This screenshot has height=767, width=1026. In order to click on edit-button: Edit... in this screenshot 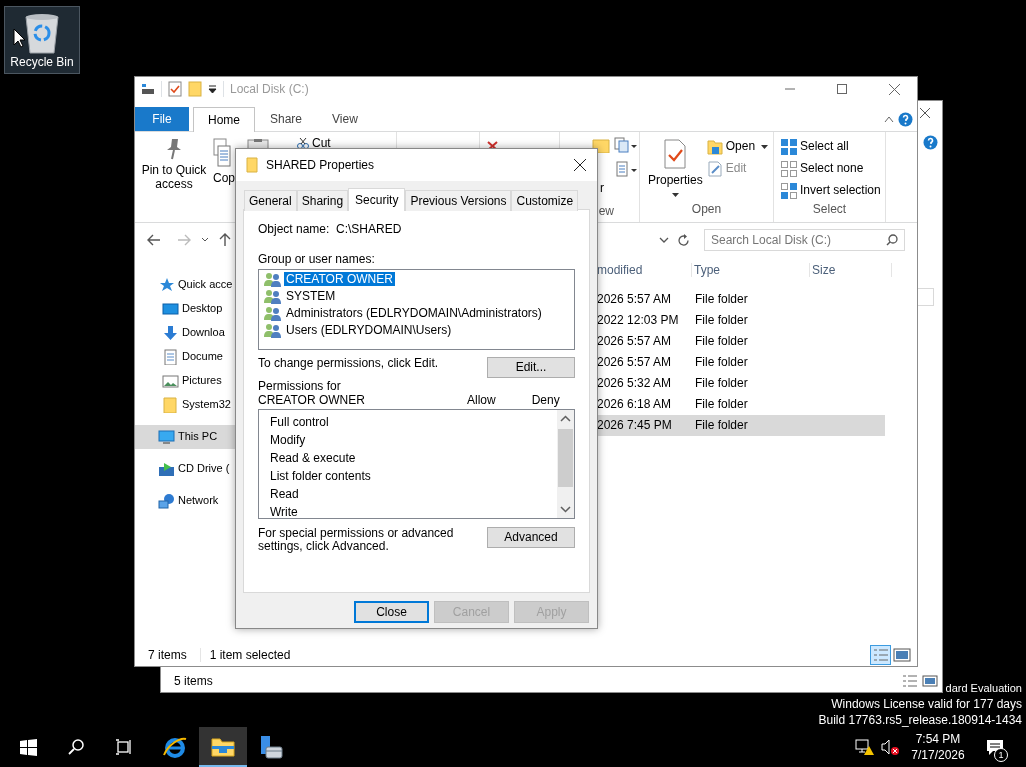, I will do `click(531, 367)`.